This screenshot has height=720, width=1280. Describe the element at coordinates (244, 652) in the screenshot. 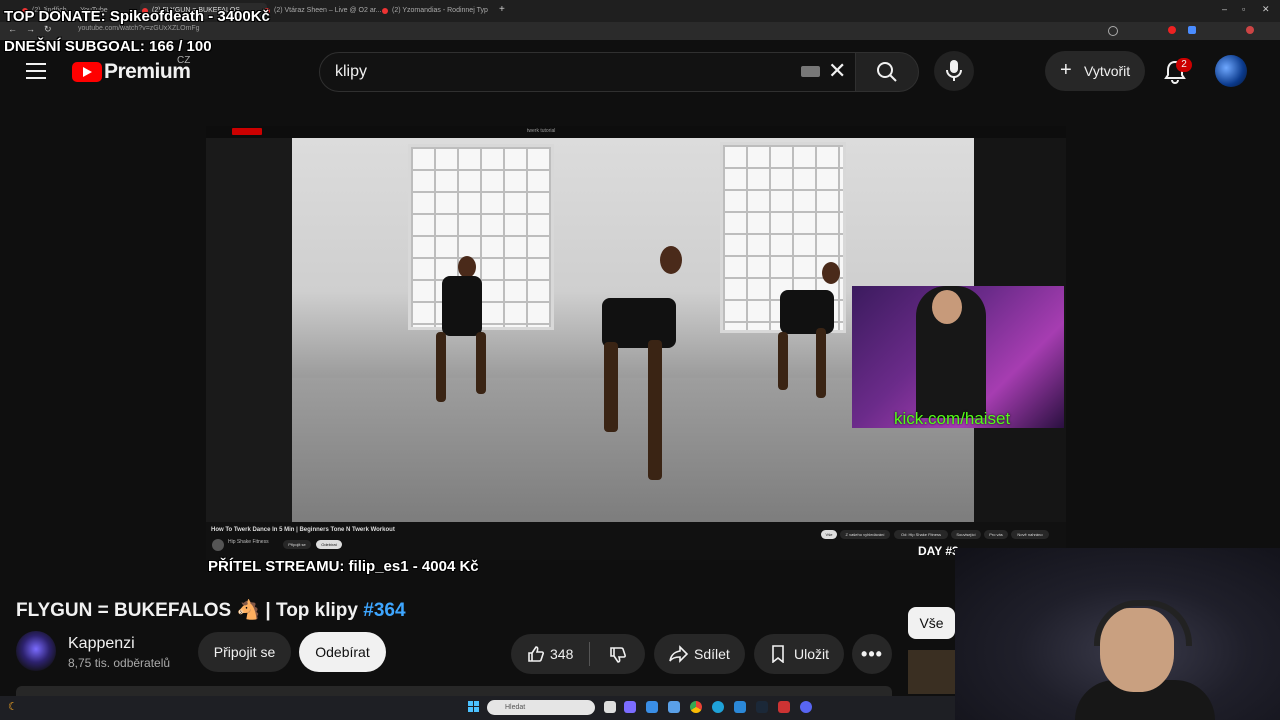

I see `join-button: Připojit se` at that location.